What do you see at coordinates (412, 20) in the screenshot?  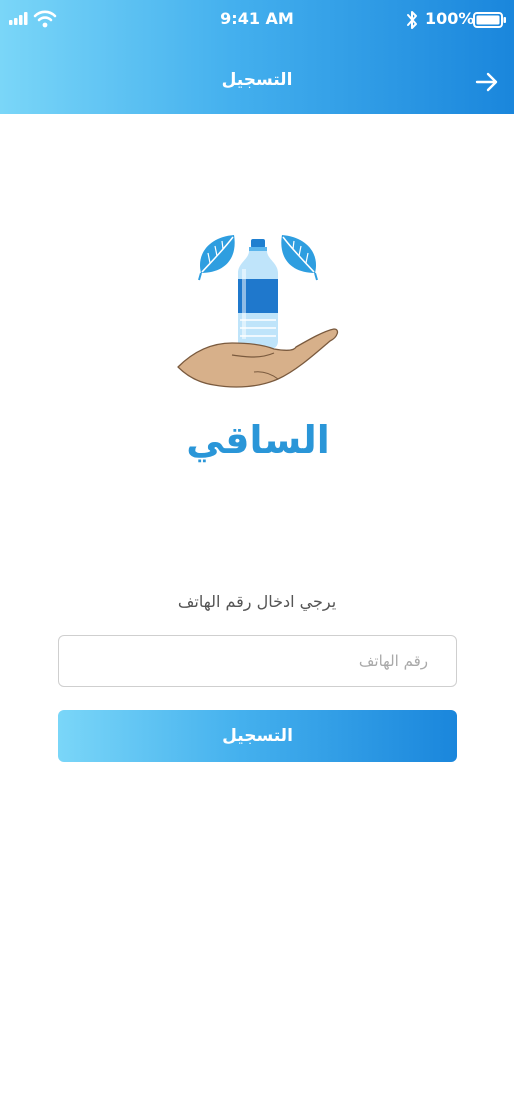 I see `bluetooth-icon` at bounding box center [412, 20].